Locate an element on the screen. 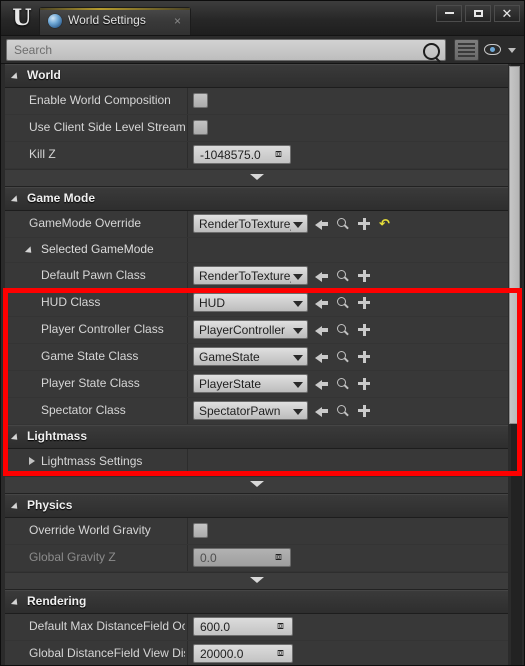 This screenshot has height=666, width=525. spinner-kill-z: -1048575.0 ⧈ is located at coordinates (242, 154).